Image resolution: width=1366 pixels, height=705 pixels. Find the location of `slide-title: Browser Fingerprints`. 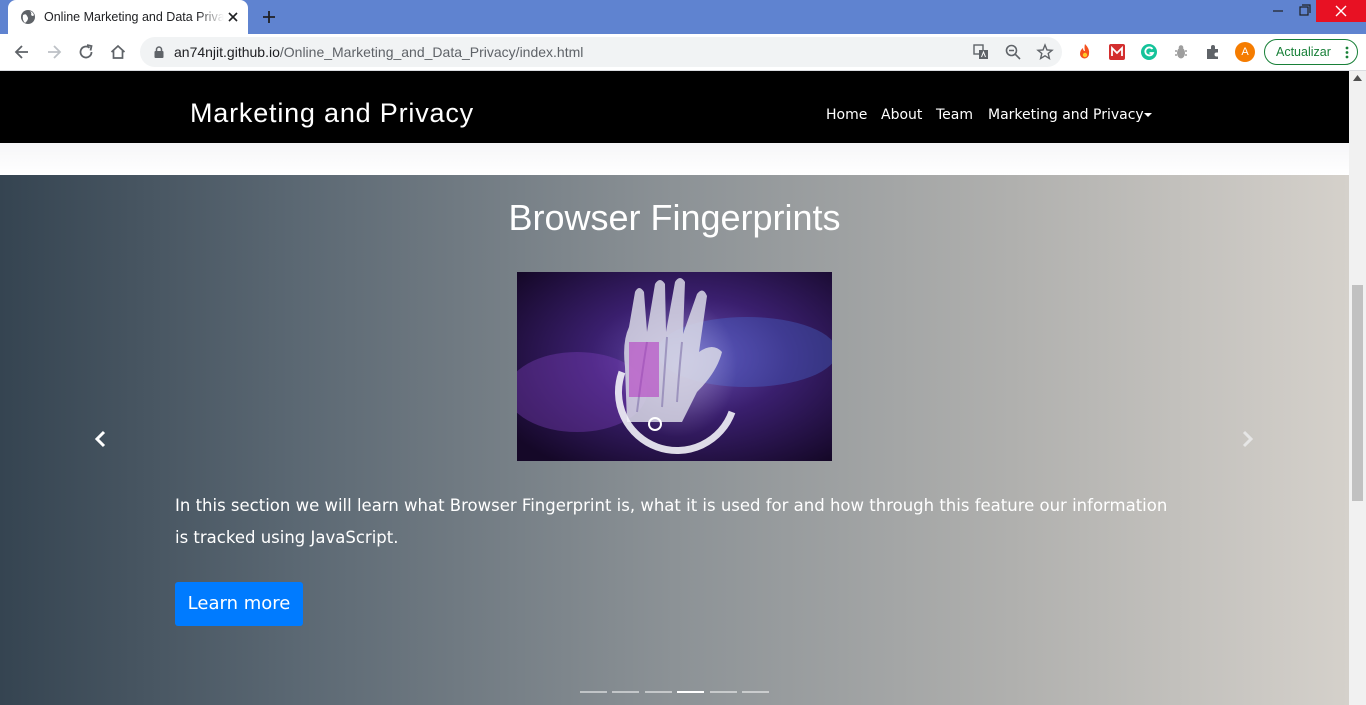

slide-title: Browser Fingerprints is located at coordinates (674, 217).